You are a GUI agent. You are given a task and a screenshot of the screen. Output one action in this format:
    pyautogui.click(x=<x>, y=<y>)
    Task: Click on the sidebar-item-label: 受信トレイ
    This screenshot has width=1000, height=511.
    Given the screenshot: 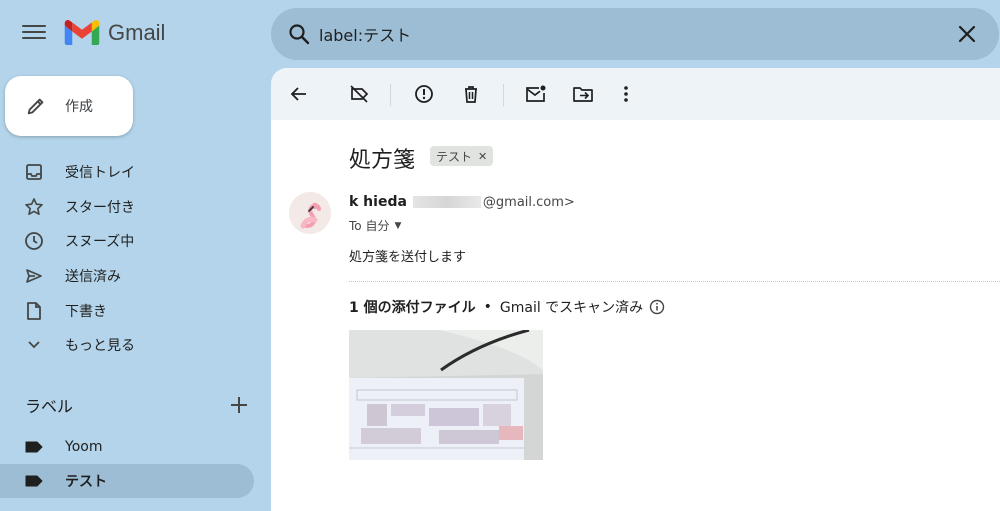 What is the action you would take?
    pyautogui.click(x=100, y=173)
    